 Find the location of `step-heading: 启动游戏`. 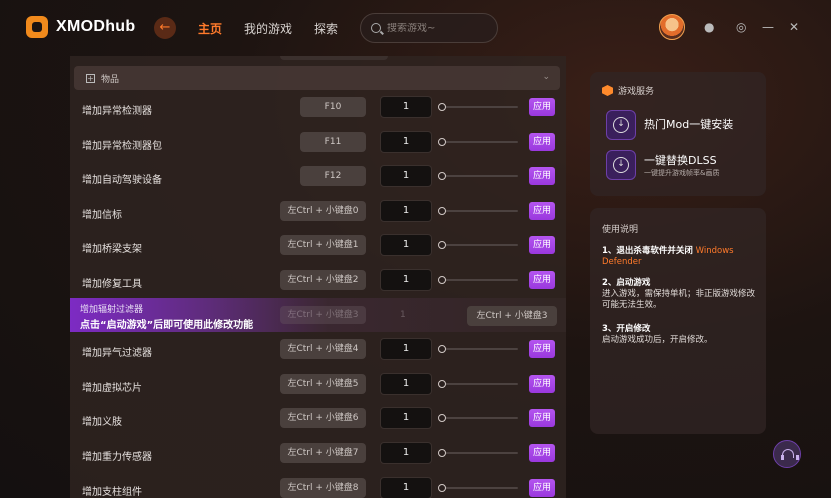

step-heading: 启动游戏 is located at coordinates (633, 283).